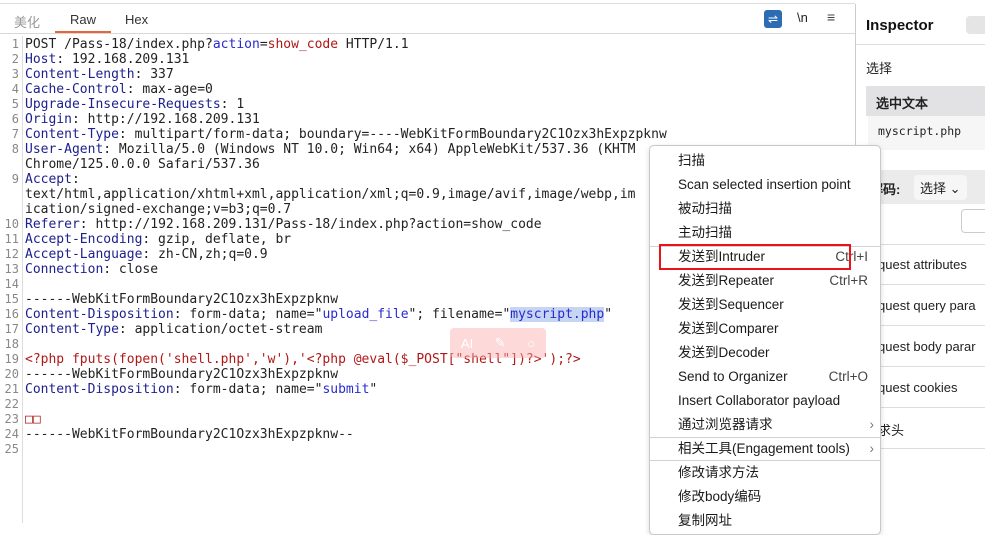 The width and height of the screenshot is (985, 535). I want to click on menu-item: 发送到Repeater Ctrl+R, so click(765, 281).